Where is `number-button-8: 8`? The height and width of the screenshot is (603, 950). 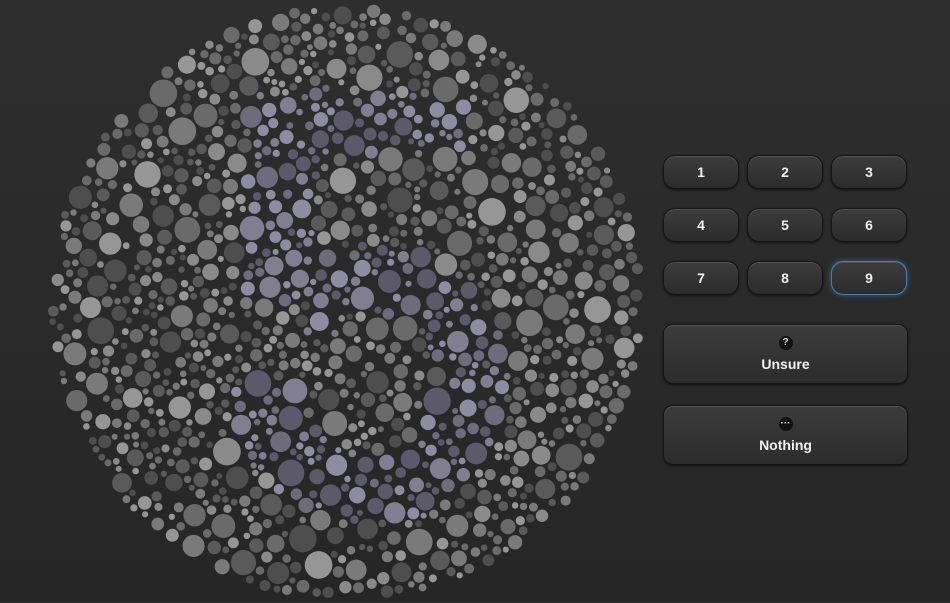 number-button-8: 8 is located at coordinates (785, 278).